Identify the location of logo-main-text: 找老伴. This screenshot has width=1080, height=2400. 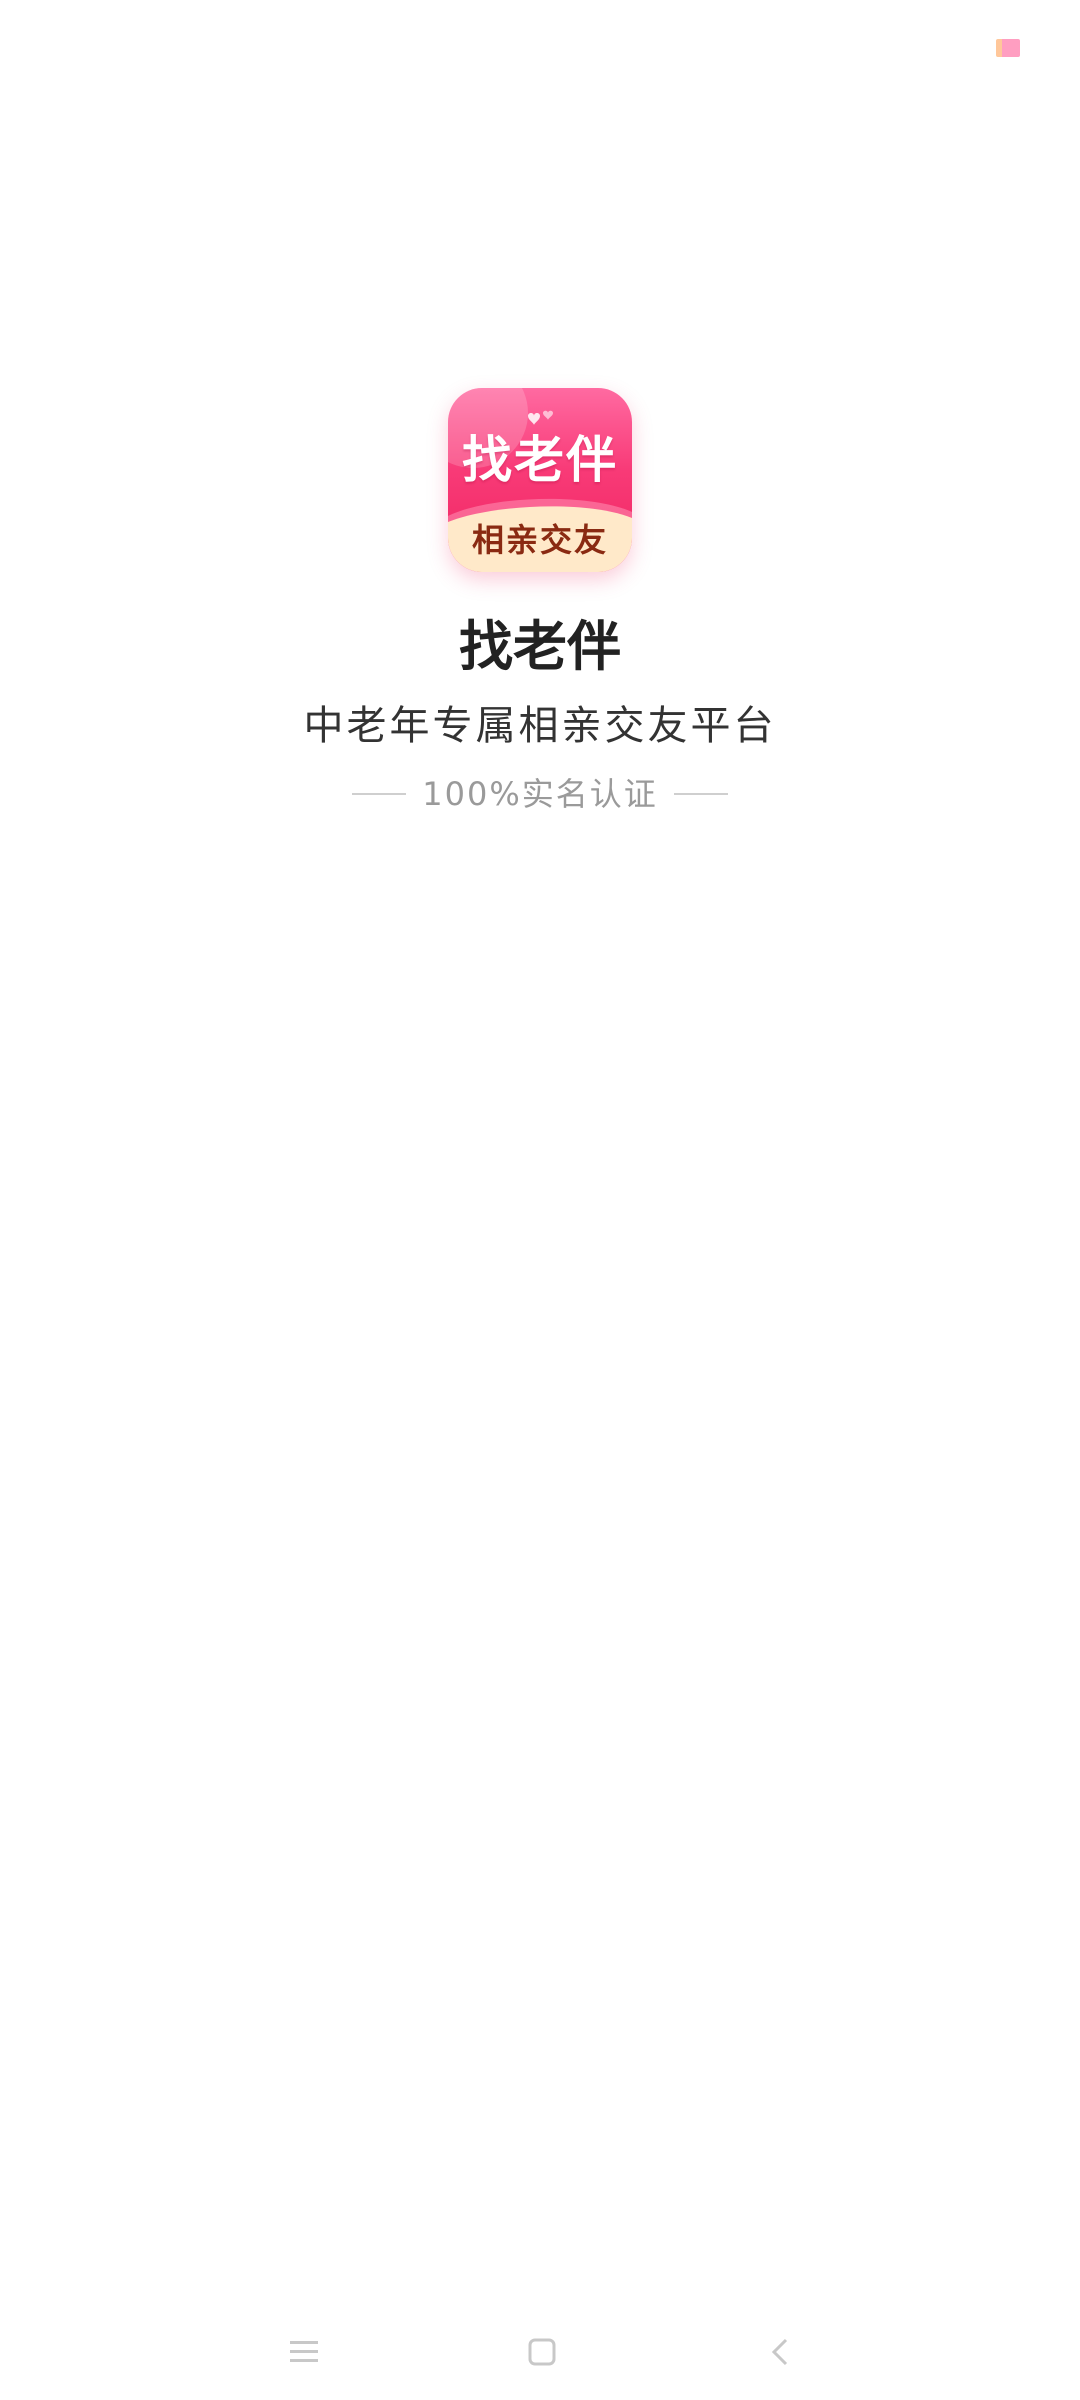
(540, 460).